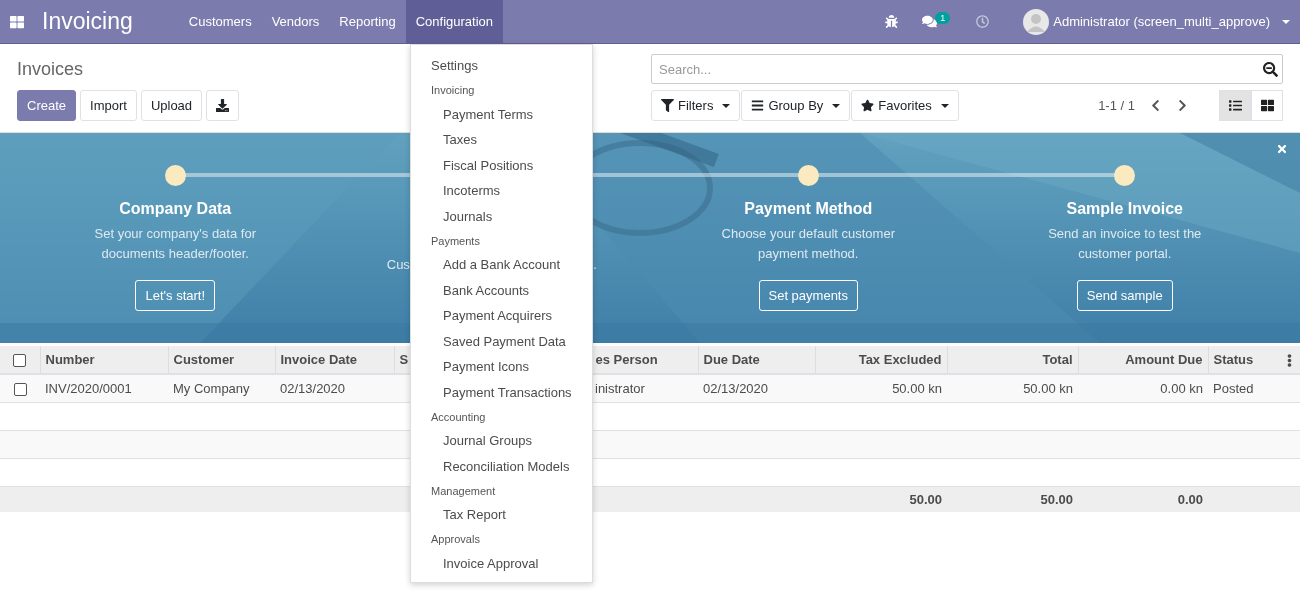 The image size is (1300, 614). Describe the element at coordinates (175, 209) in the screenshot. I see `step-title: Company Data` at that location.